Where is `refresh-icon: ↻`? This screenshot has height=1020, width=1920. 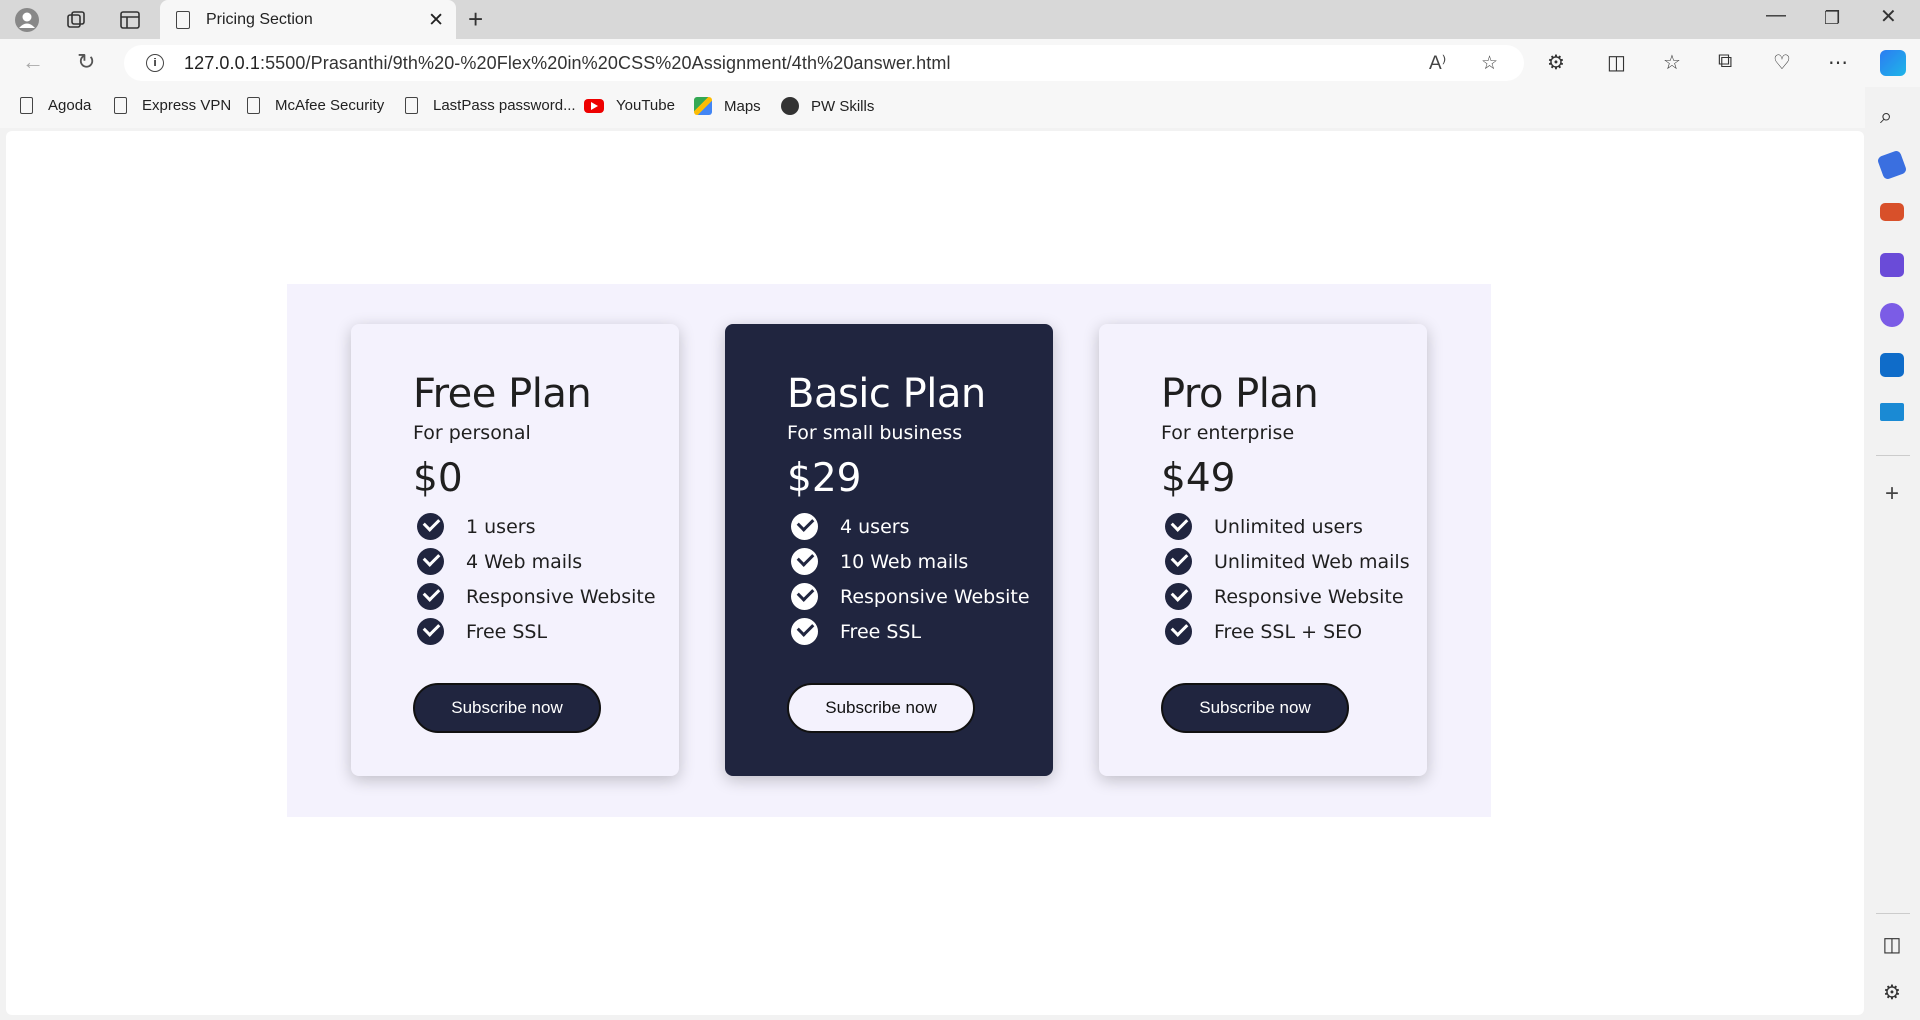 refresh-icon: ↻ is located at coordinates (86, 62).